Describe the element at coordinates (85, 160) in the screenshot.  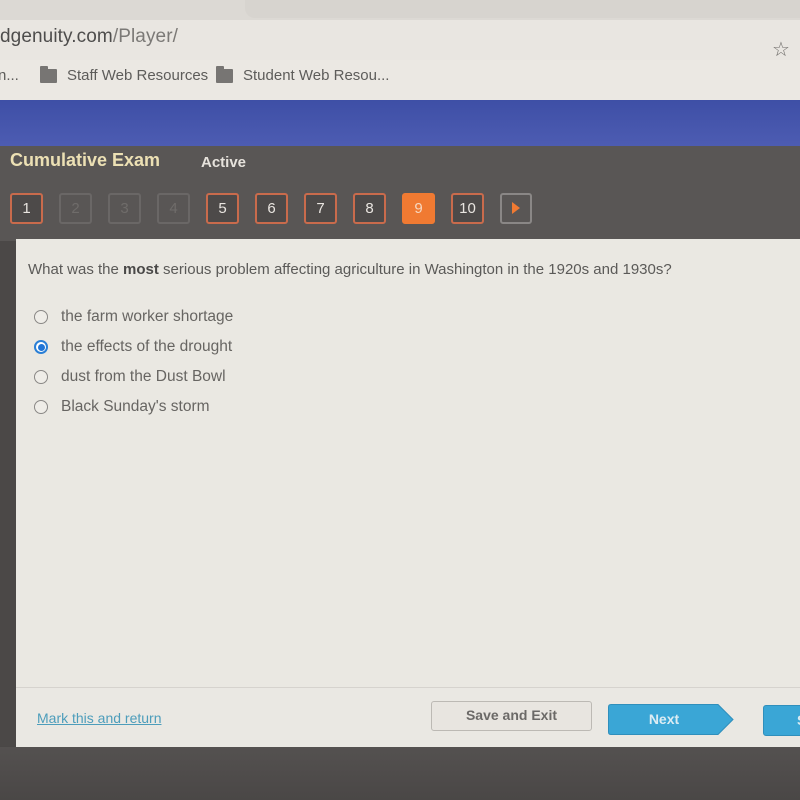
I see `exam-title: Cumulative Exam` at that location.